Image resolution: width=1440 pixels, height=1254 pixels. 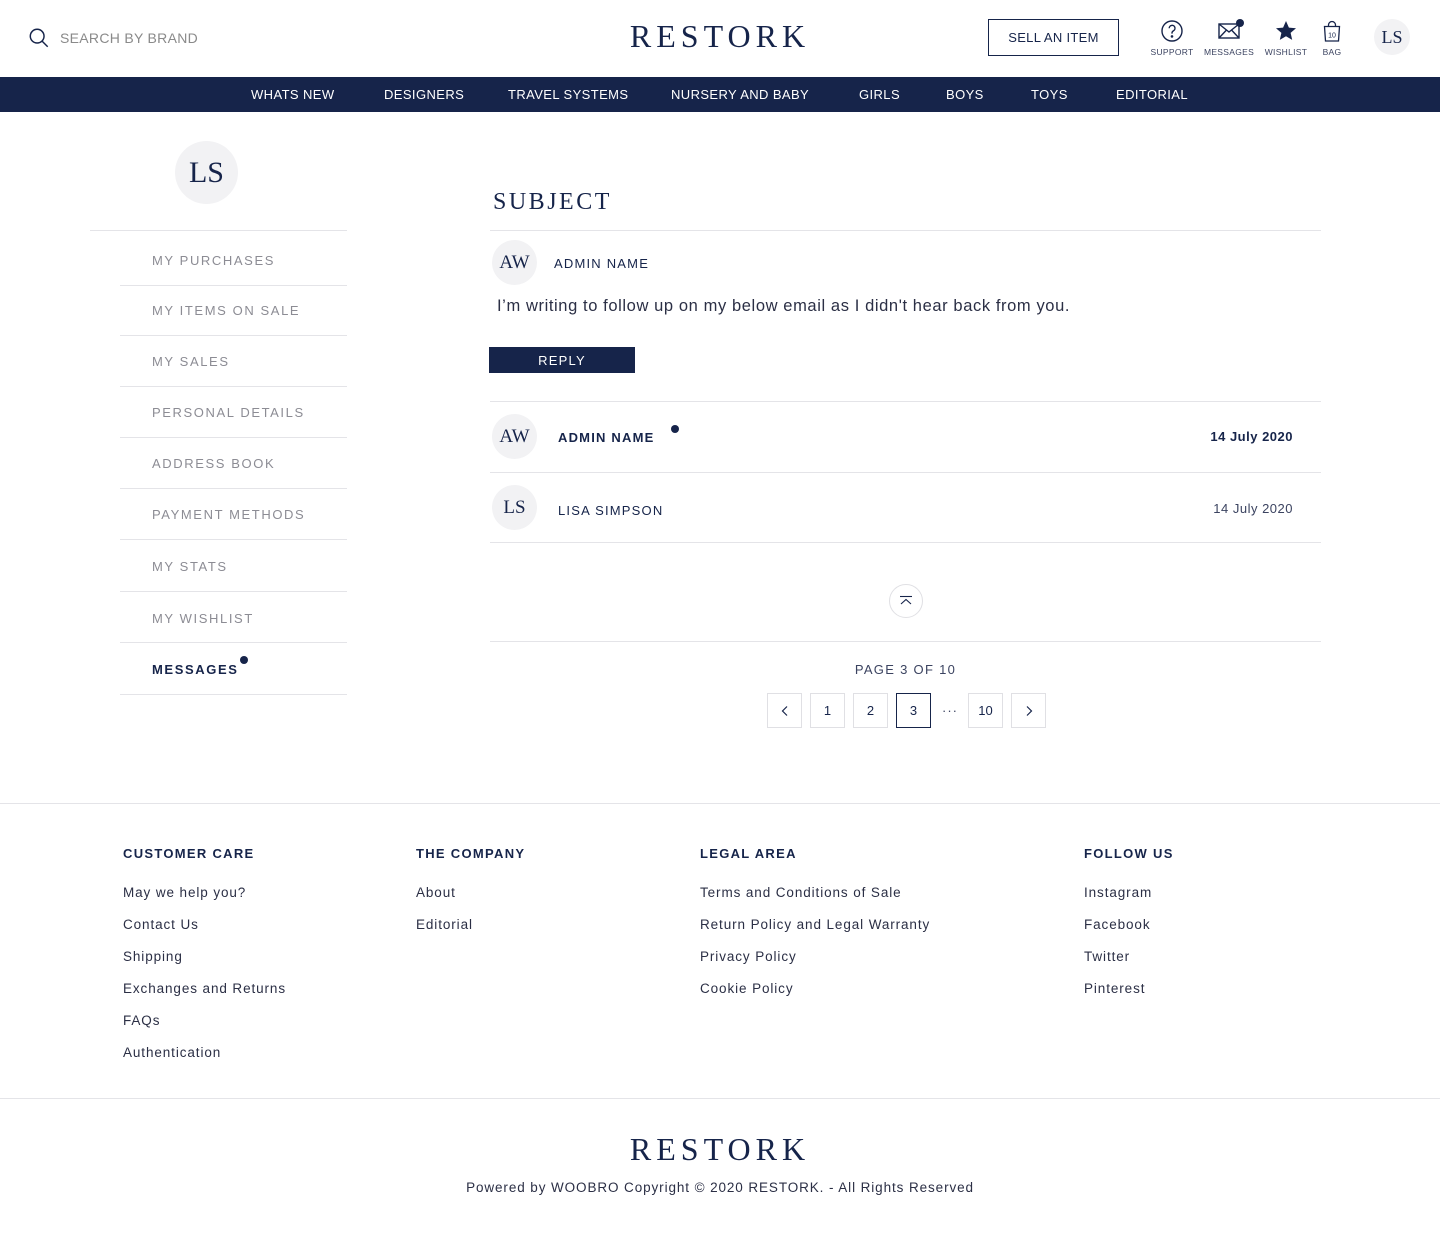 I want to click on sell-an-item-button: SELL AN ITEM, so click(x=1053, y=37).